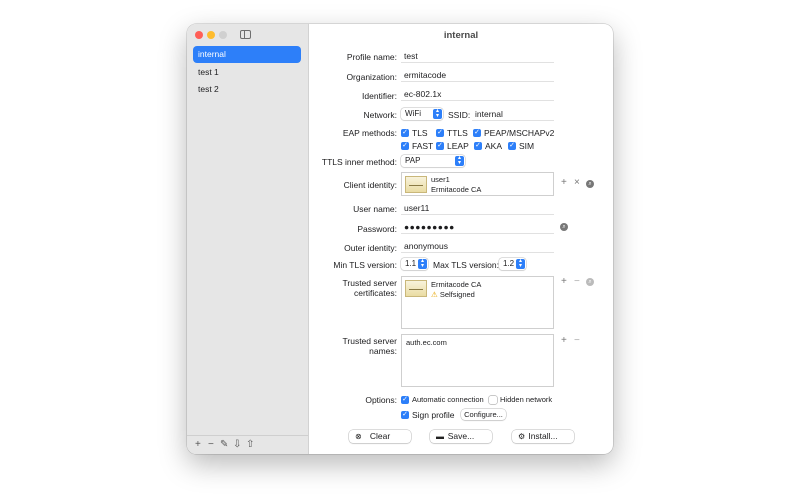 This screenshot has height=500, width=800. Describe the element at coordinates (371, 77) in the screenshot. I see `organization-label: Organization:` at that location.